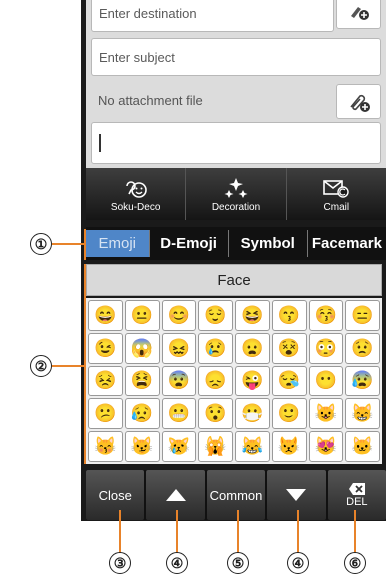  I want to click on emoji-cell: 😿, so click(179, 446).